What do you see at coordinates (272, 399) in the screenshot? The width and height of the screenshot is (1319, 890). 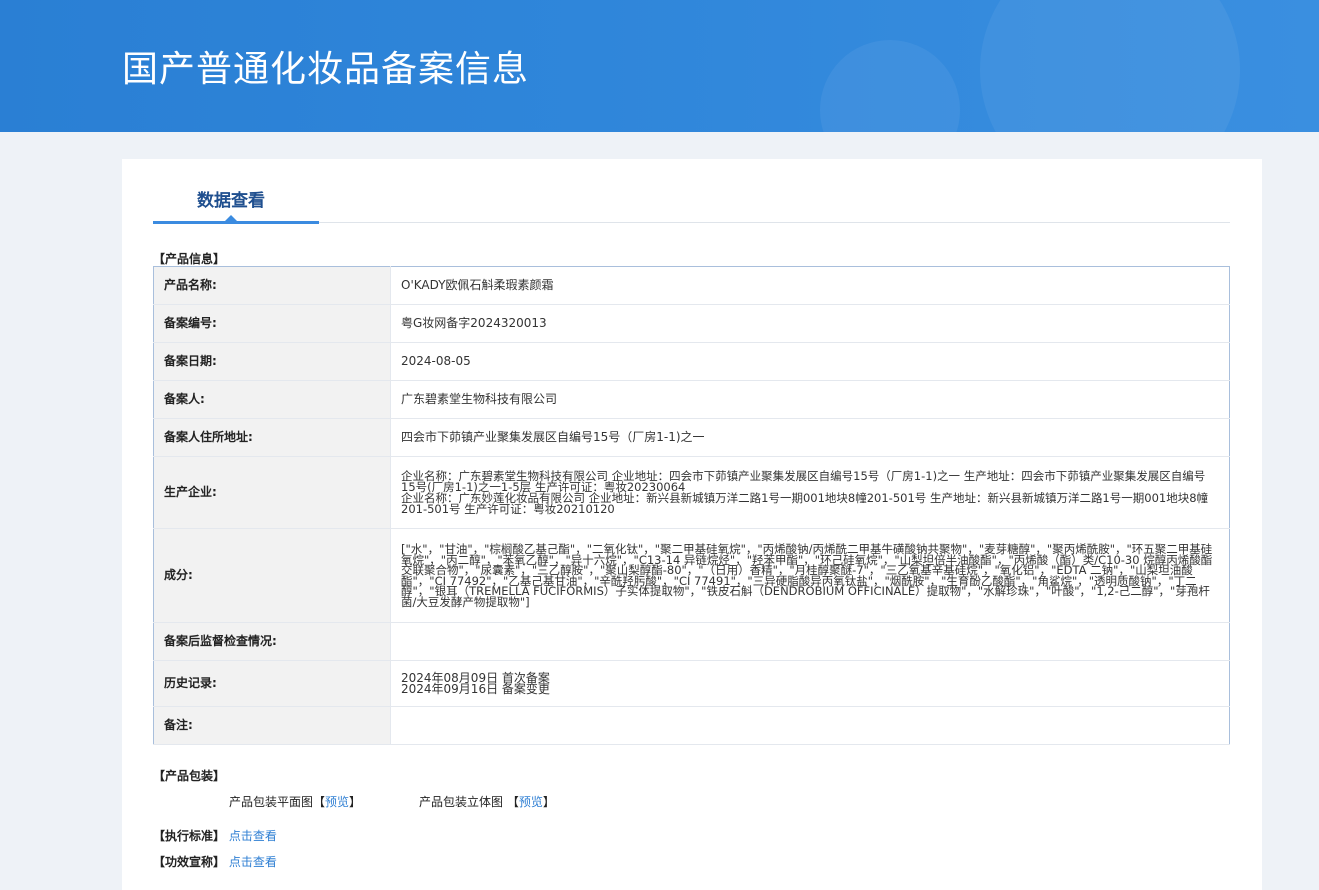 I see `row-label: 备案人:` at bounding box center [272, 399].